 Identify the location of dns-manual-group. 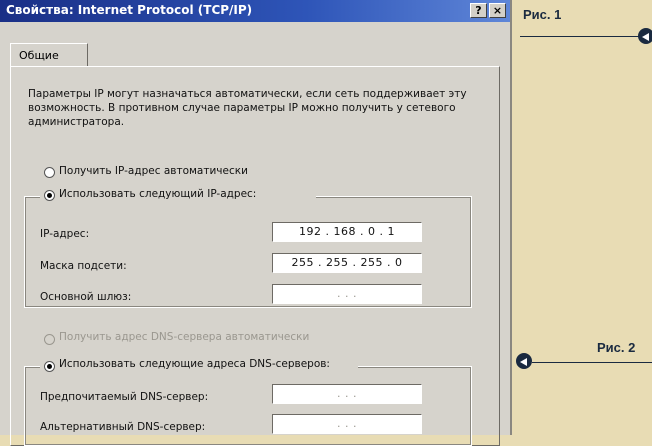
(248, 406).